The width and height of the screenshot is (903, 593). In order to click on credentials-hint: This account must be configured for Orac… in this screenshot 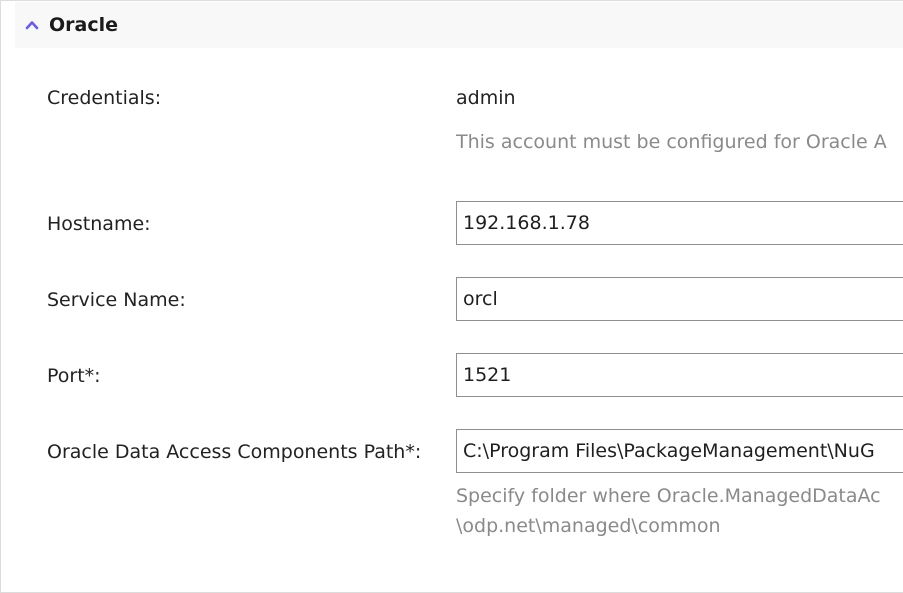, I will do `click(671, 142)`.